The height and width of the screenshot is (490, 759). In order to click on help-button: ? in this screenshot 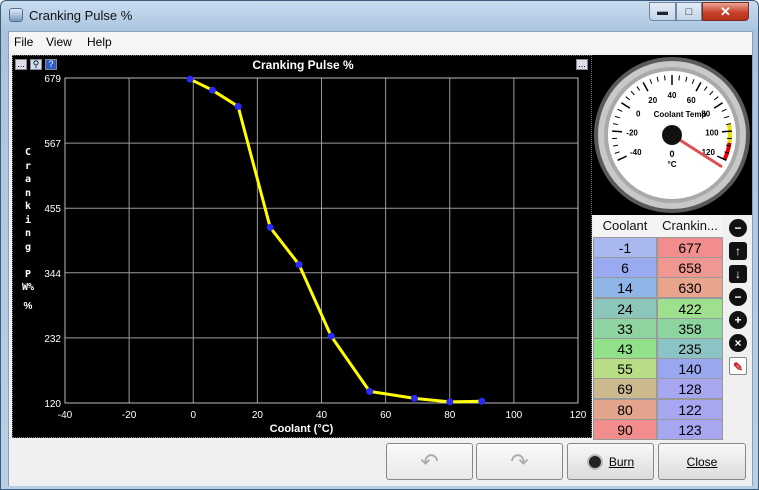, I will do `click(51, 64)`.